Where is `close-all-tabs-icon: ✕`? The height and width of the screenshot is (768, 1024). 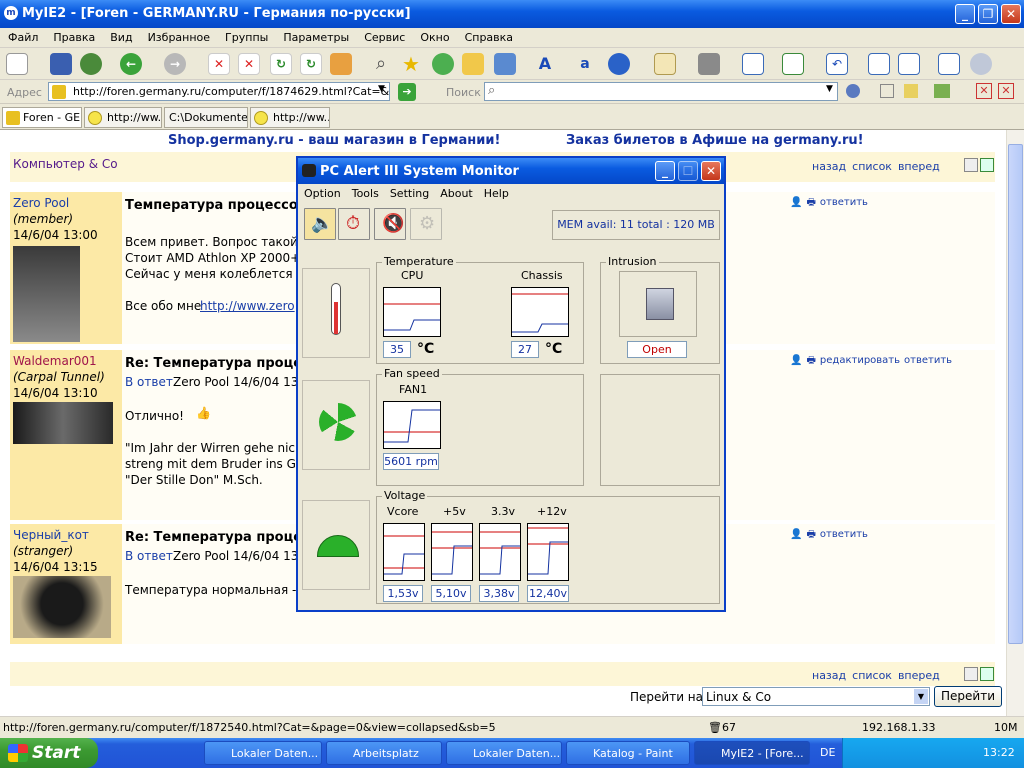 close-all-tabs-icon: ✕ is located at coordinates (1006, 91).